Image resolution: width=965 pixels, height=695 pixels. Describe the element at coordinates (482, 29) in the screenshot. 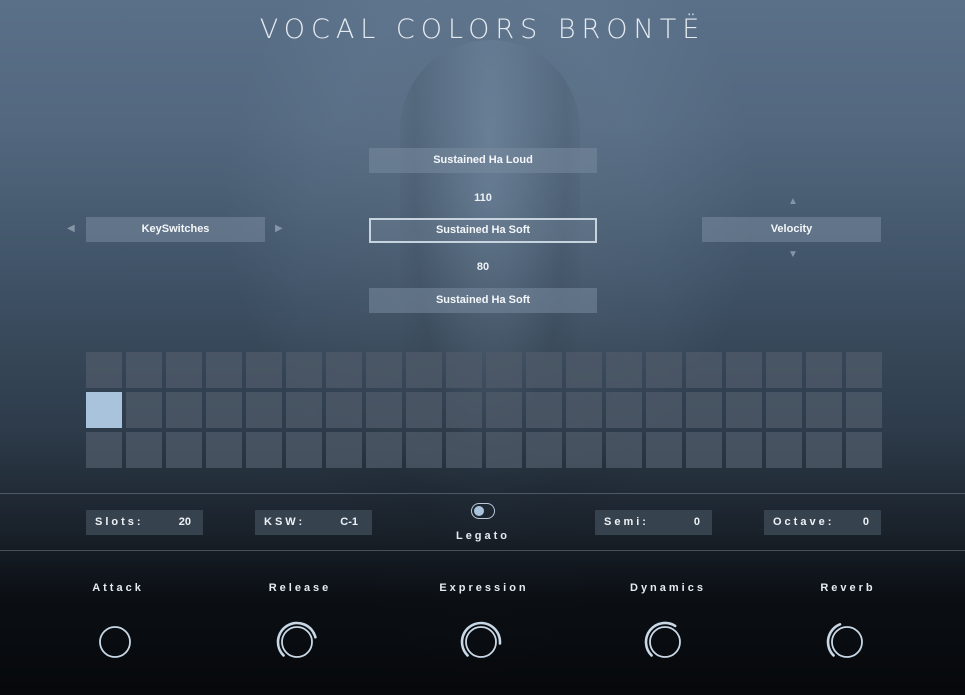

I see `app-title: VOCAL COLORS BRONTË` at that location.